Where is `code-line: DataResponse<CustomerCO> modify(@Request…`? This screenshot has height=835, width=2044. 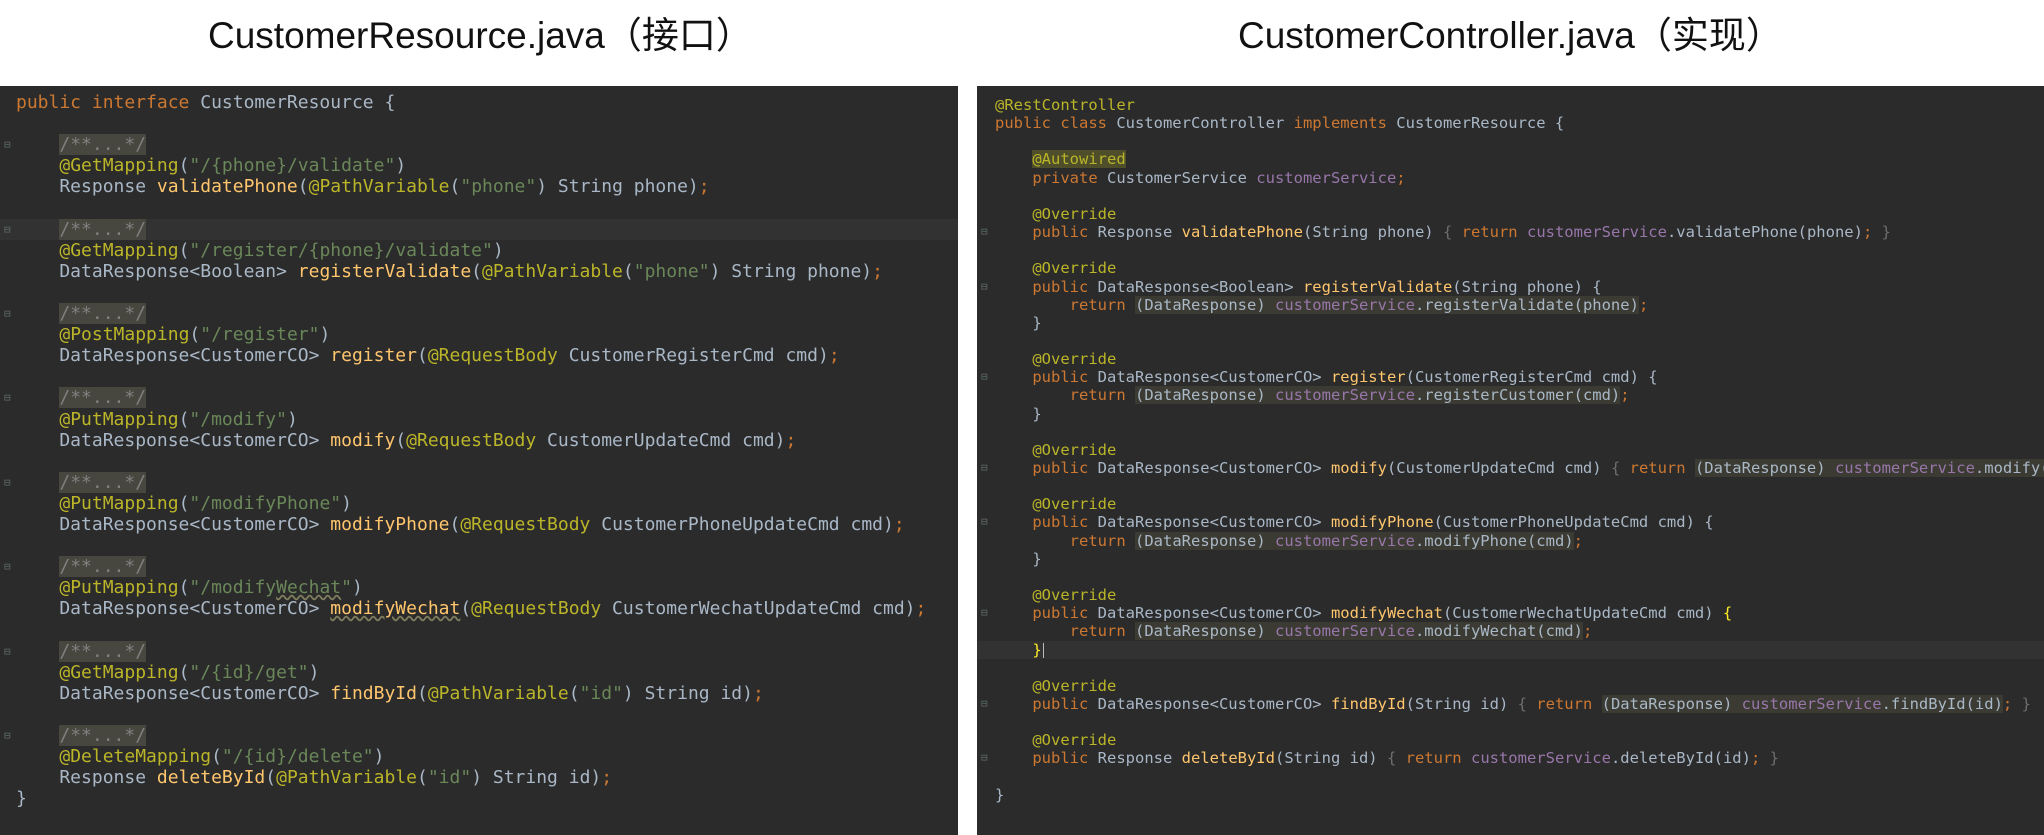 code-line: DataResponse<CustomerCO> modify(@Request… is located at coordinates (479, 440).